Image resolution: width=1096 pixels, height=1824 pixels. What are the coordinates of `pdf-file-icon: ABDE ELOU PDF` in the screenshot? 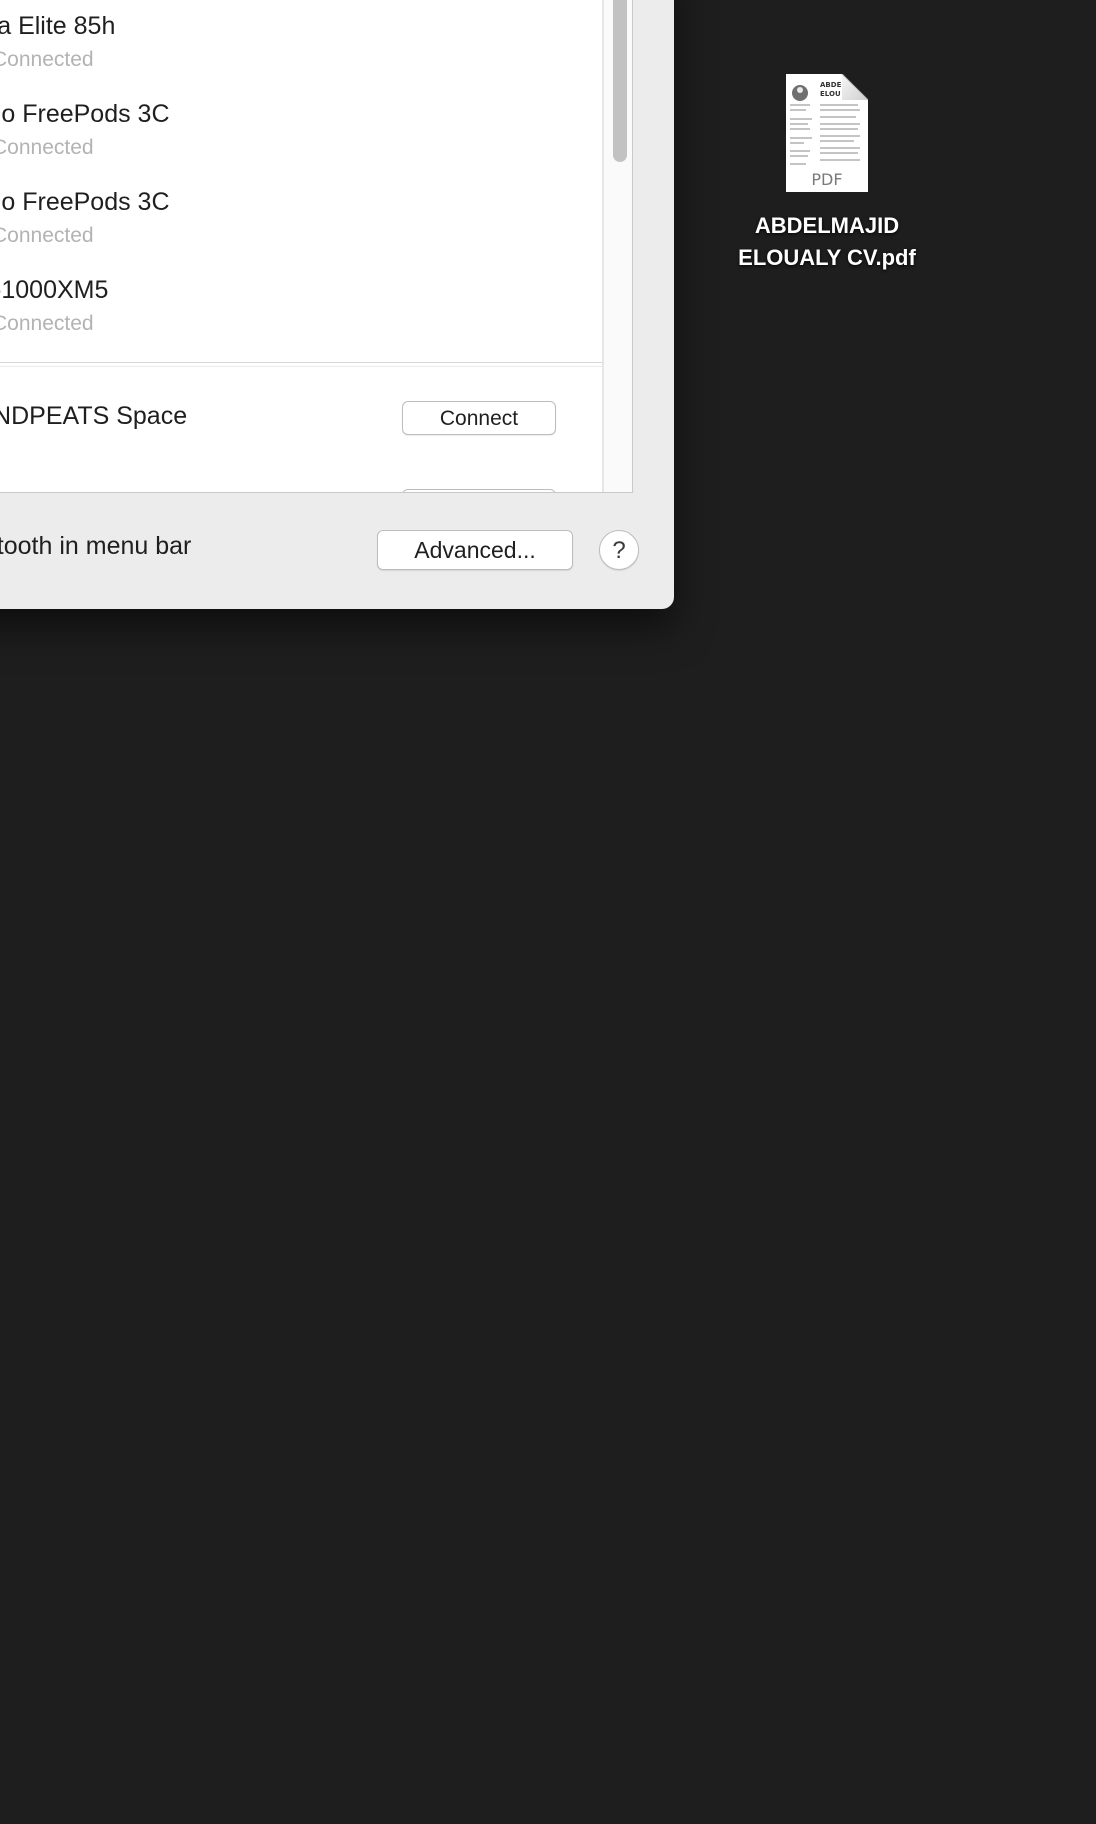 It's located at (827, 132).